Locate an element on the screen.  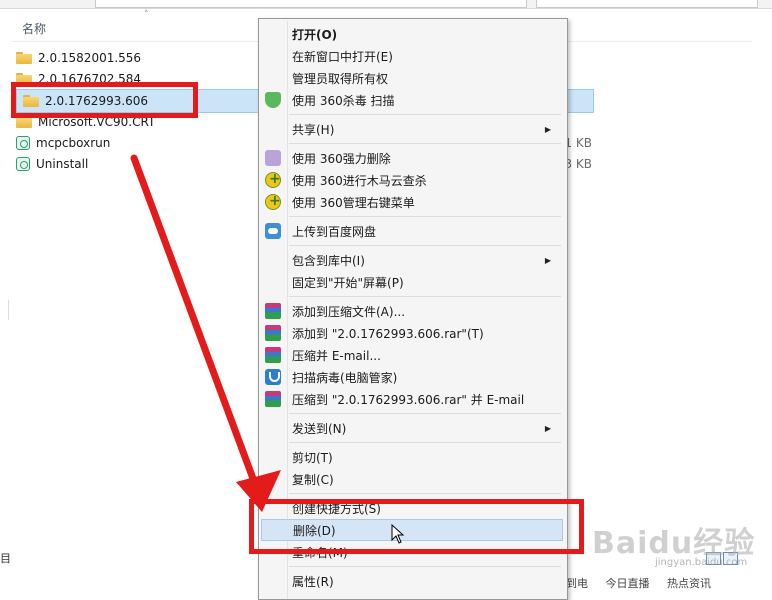
arrow-shaft is located at coordinates (196, 325).